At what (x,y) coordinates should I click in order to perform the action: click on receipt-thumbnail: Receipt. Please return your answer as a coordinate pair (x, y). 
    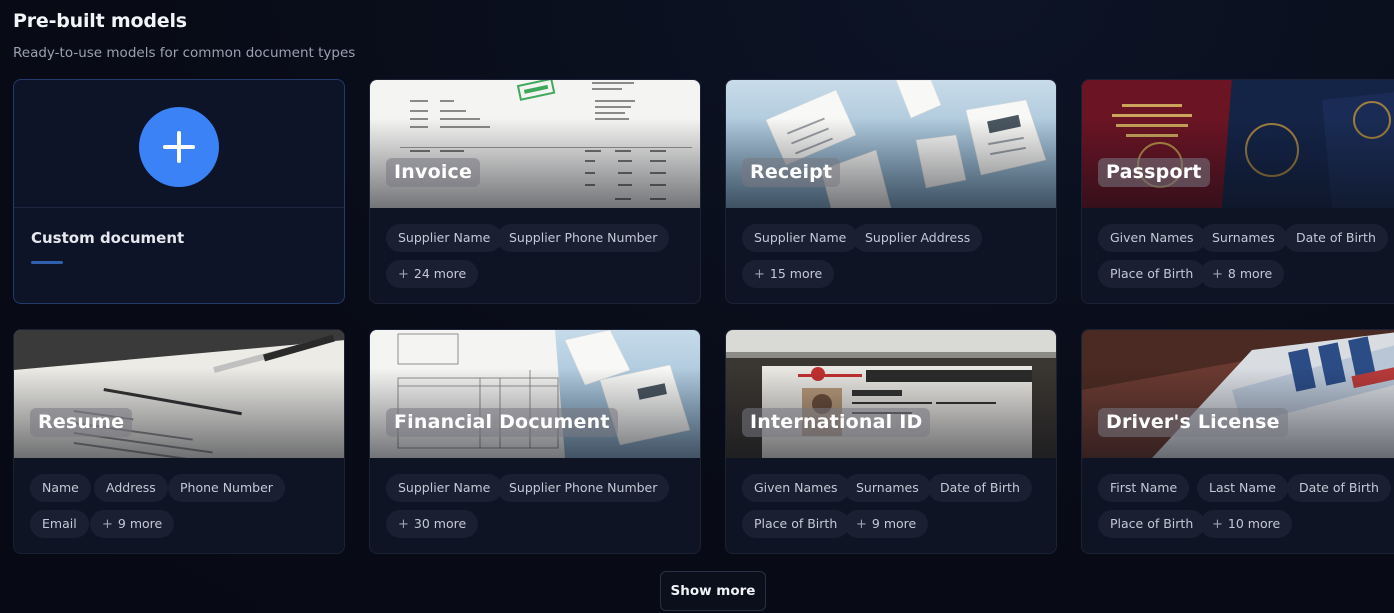
    Looking at the image, I should click on (891, 144).